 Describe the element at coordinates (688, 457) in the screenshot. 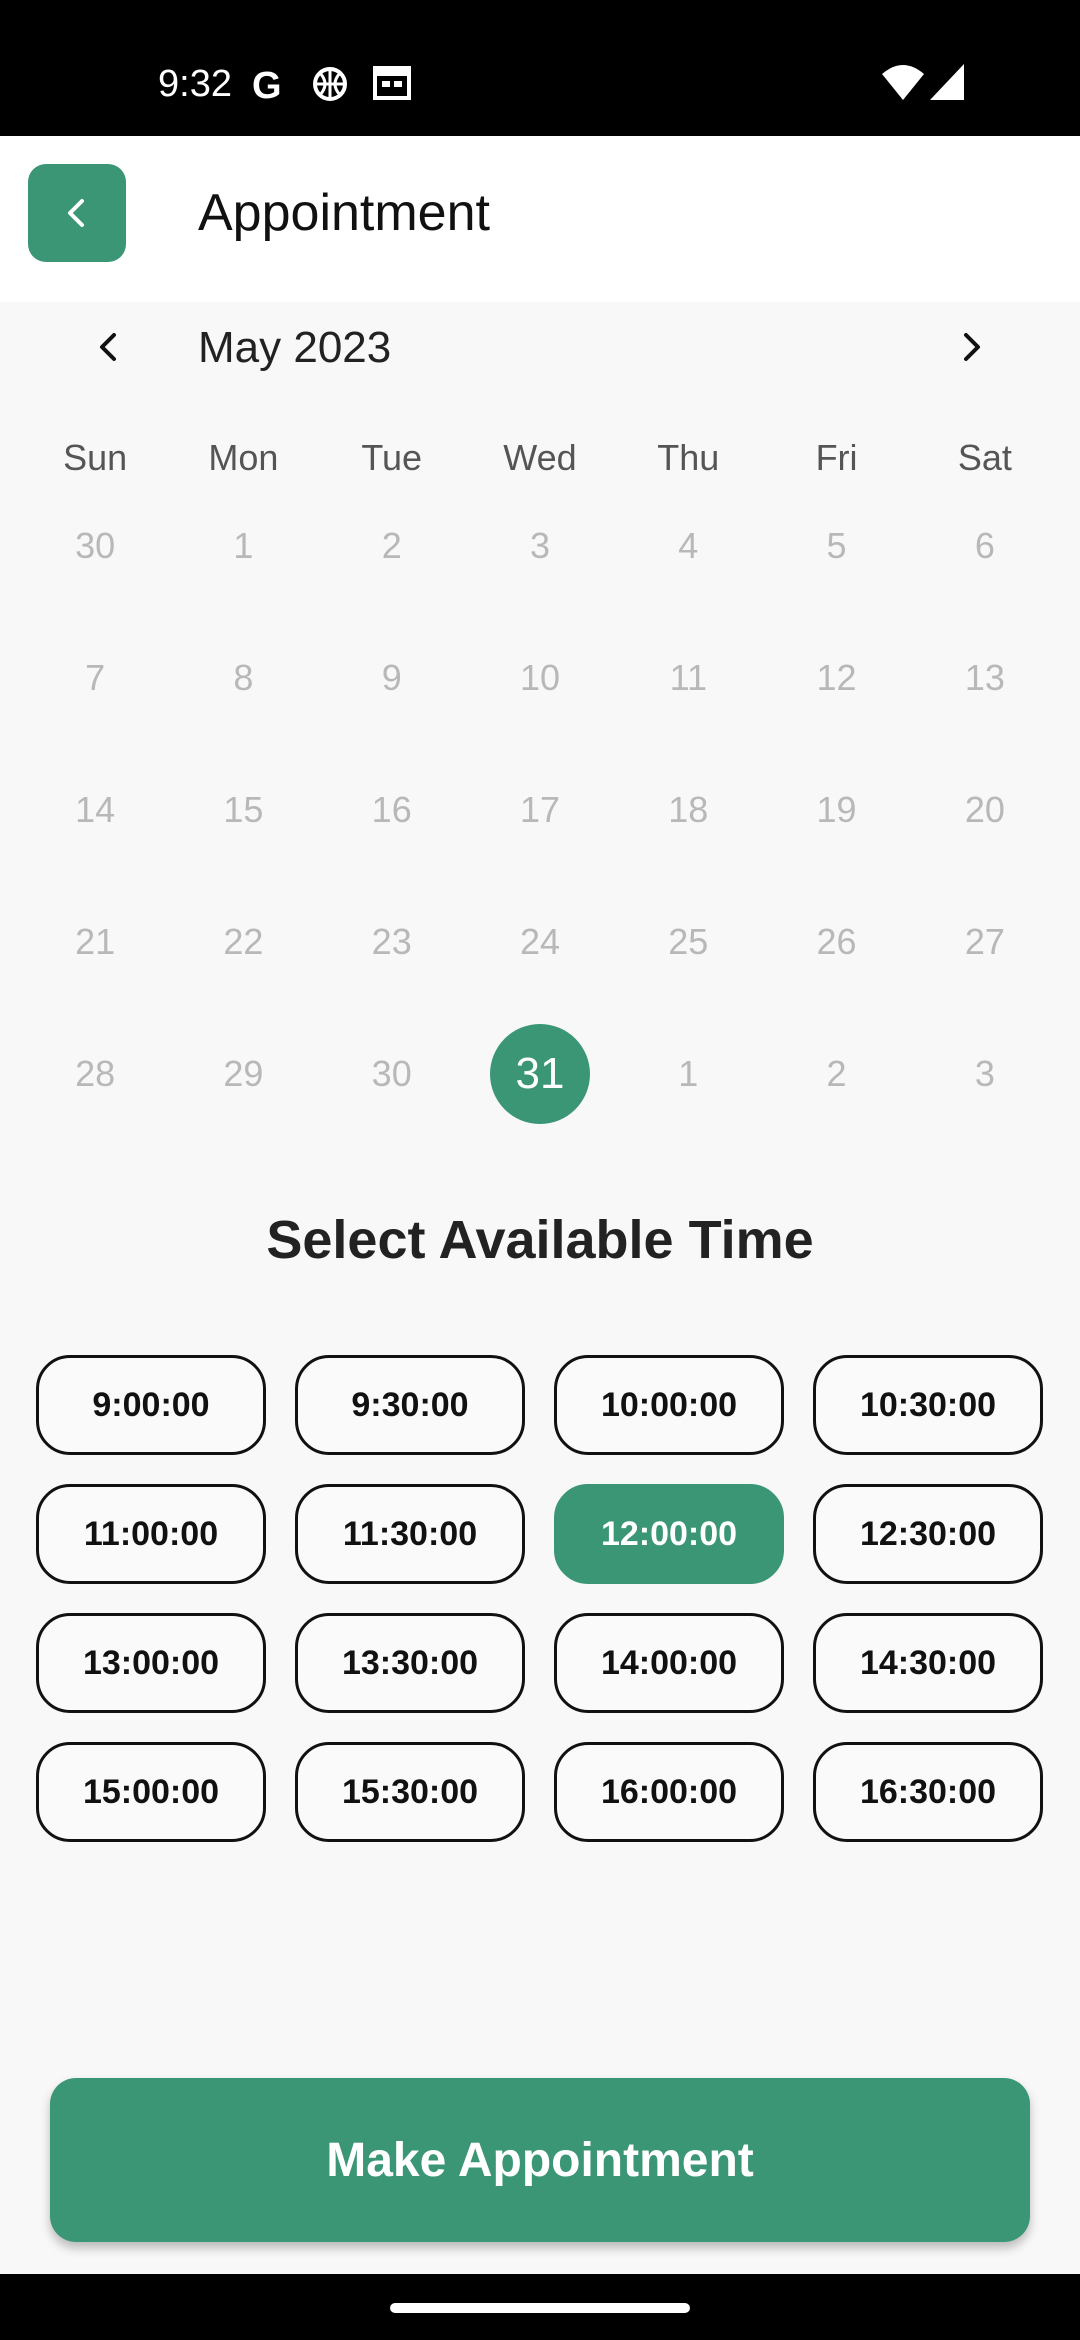

I see `weekday-label: Thu` at that location.